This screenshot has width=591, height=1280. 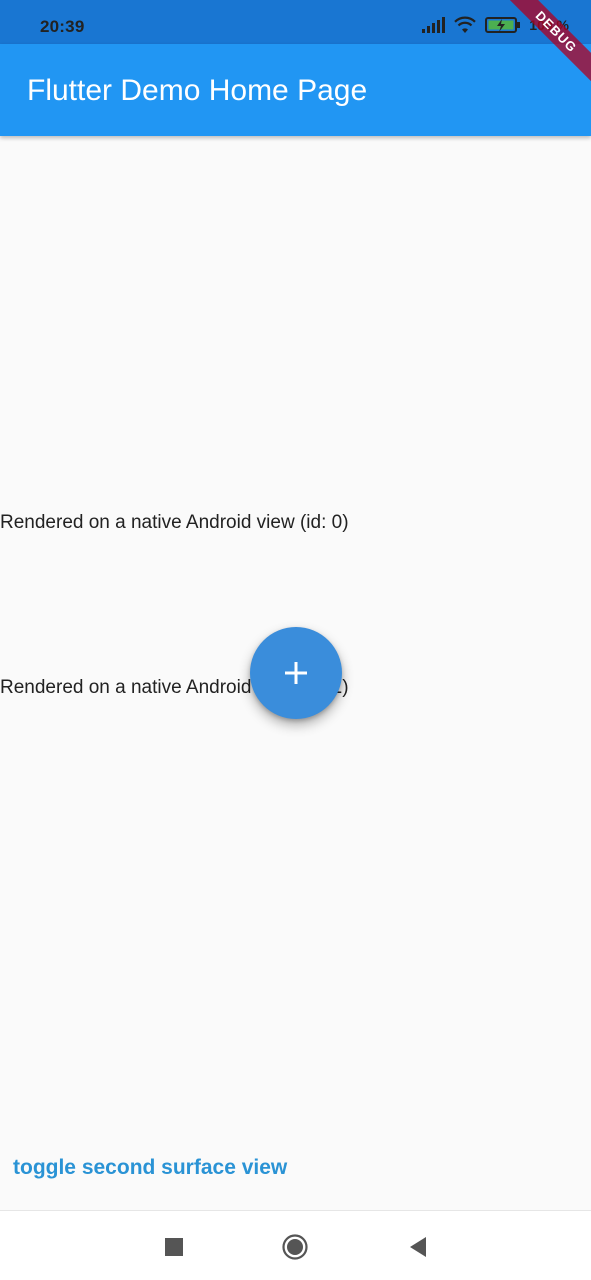 I want to click on home-icon, so click(x=295, y=1247).